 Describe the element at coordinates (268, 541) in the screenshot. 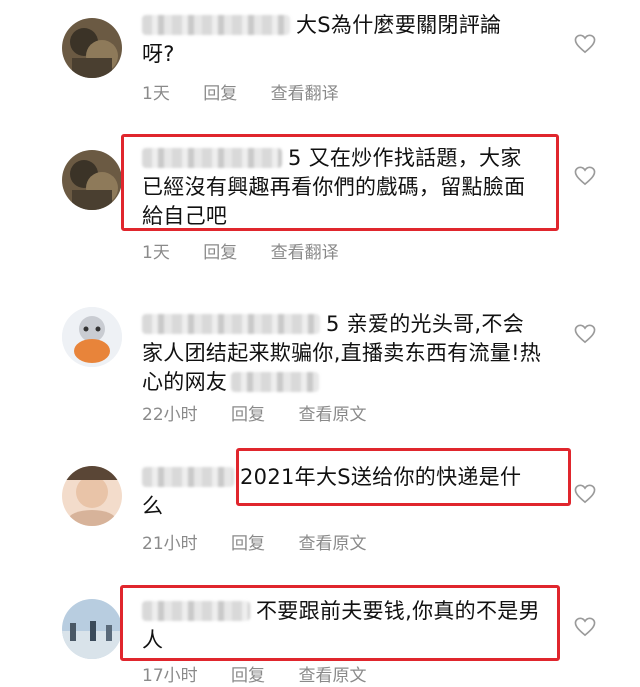

I see `comment-meta: 21小时 回复 查看原文` at that location.